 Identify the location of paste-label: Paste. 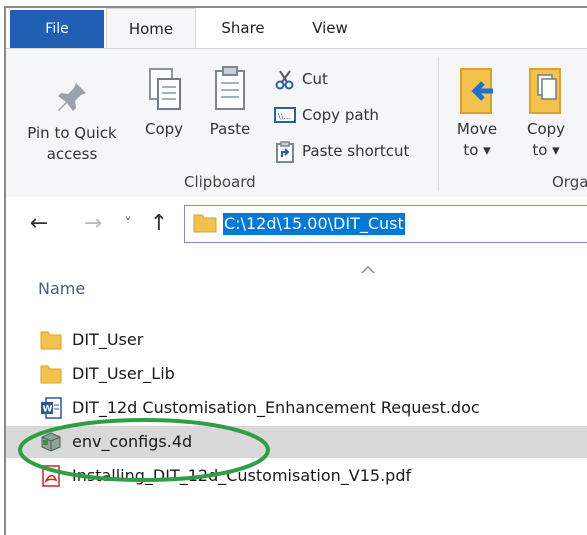
(230, 129).